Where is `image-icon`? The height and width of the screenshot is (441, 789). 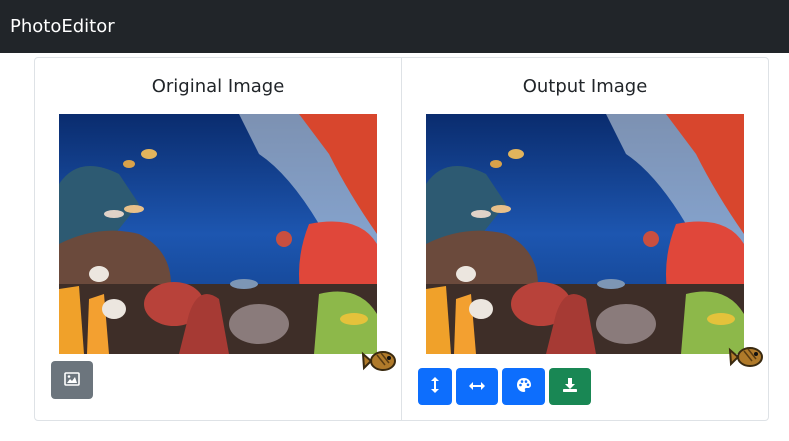 image-icon is located at coordinates (72, 380).